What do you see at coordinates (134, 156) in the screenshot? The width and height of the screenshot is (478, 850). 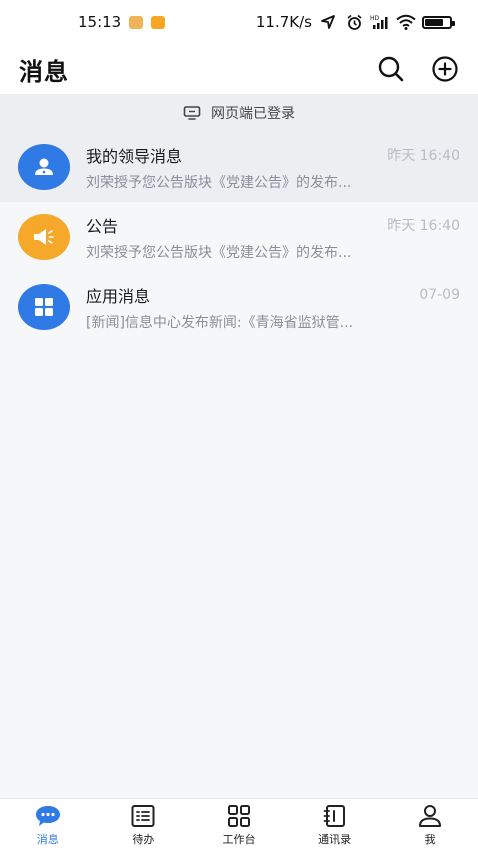 I see `message-title: 我的领导消息` at bounding box center [134, 156].